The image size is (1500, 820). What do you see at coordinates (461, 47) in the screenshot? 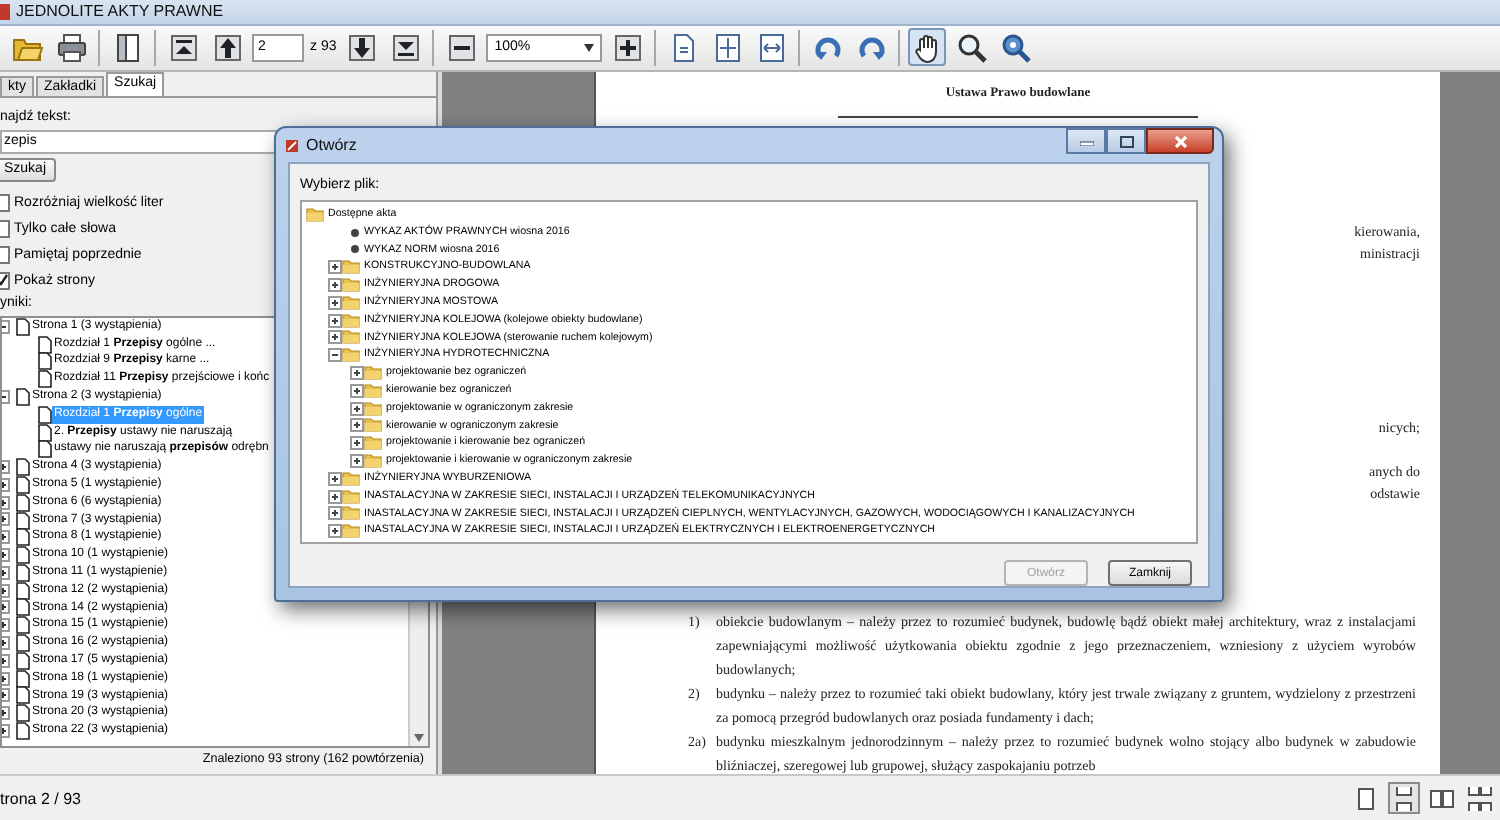
I see `minus-icon` at bounding box center [461, 47].